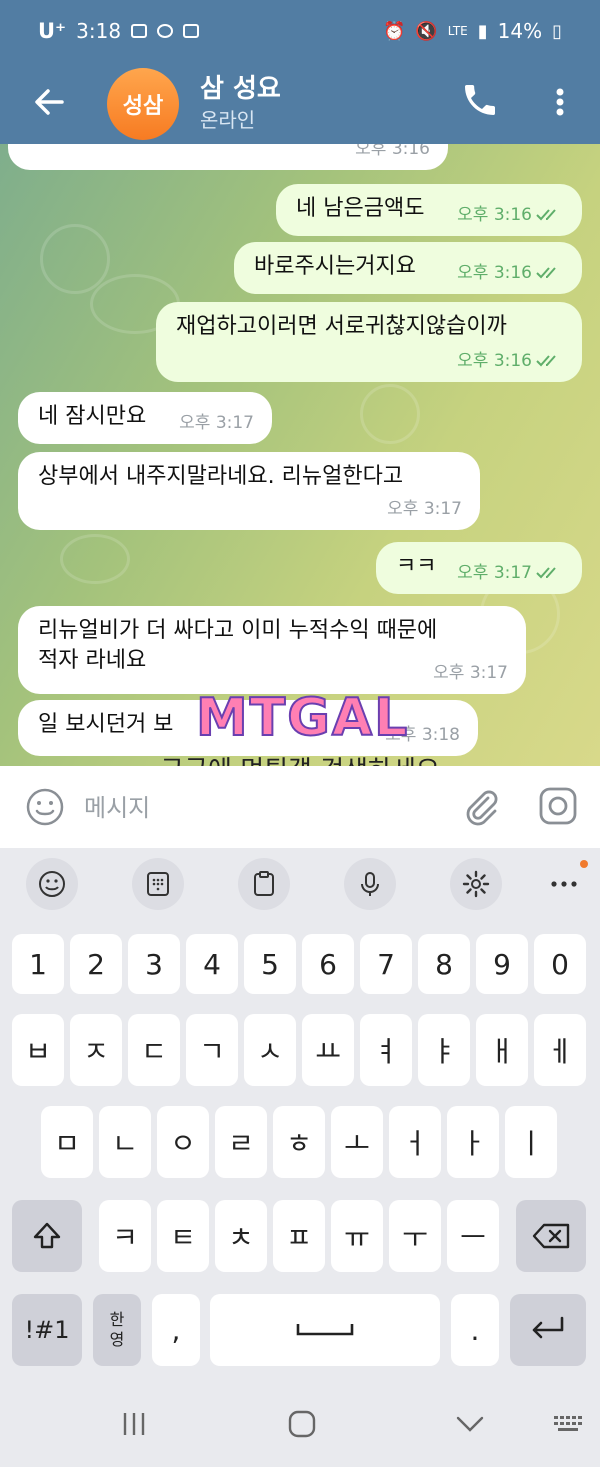 This screenshot has height=1467, width=600. Describe the element at coordinates (494, 573) in the screenshot. I see `message-time: 오후 3:17` at that location.